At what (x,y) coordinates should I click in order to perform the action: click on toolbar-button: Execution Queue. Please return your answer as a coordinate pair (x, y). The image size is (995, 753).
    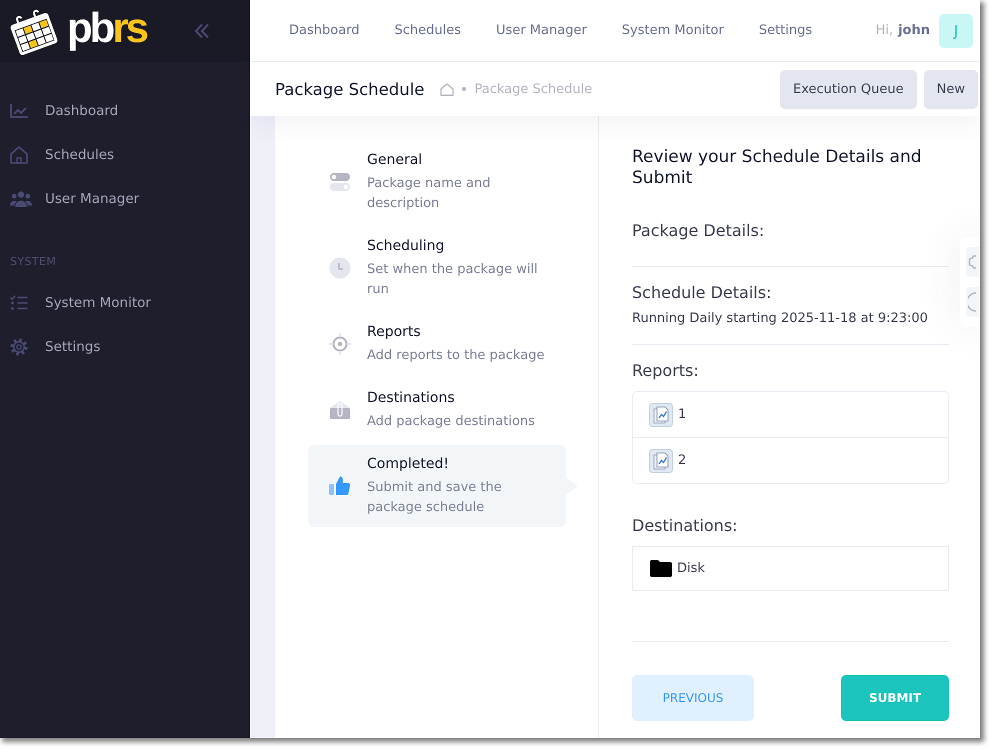
    Looking at the image, I should click on (848, 89).